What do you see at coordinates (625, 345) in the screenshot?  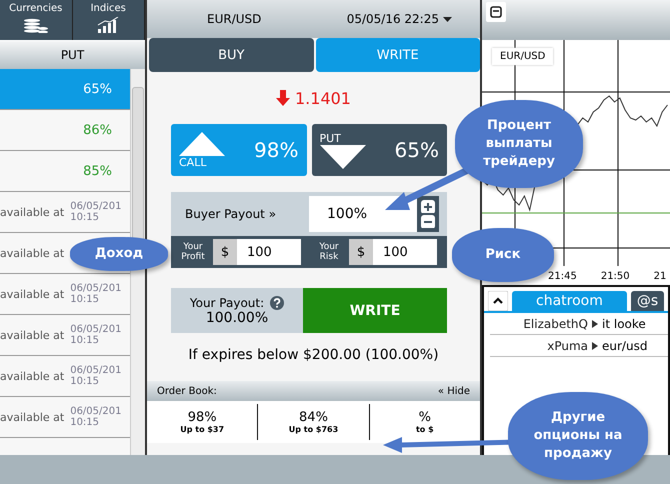 I see `chat-message: eur/usd` at bounding box center [625, 345].